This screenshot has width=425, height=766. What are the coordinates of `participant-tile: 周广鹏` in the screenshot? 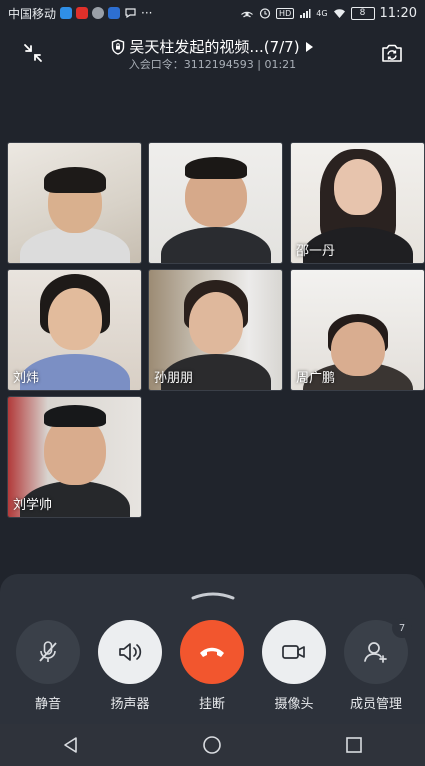 It's located at (357, 330).